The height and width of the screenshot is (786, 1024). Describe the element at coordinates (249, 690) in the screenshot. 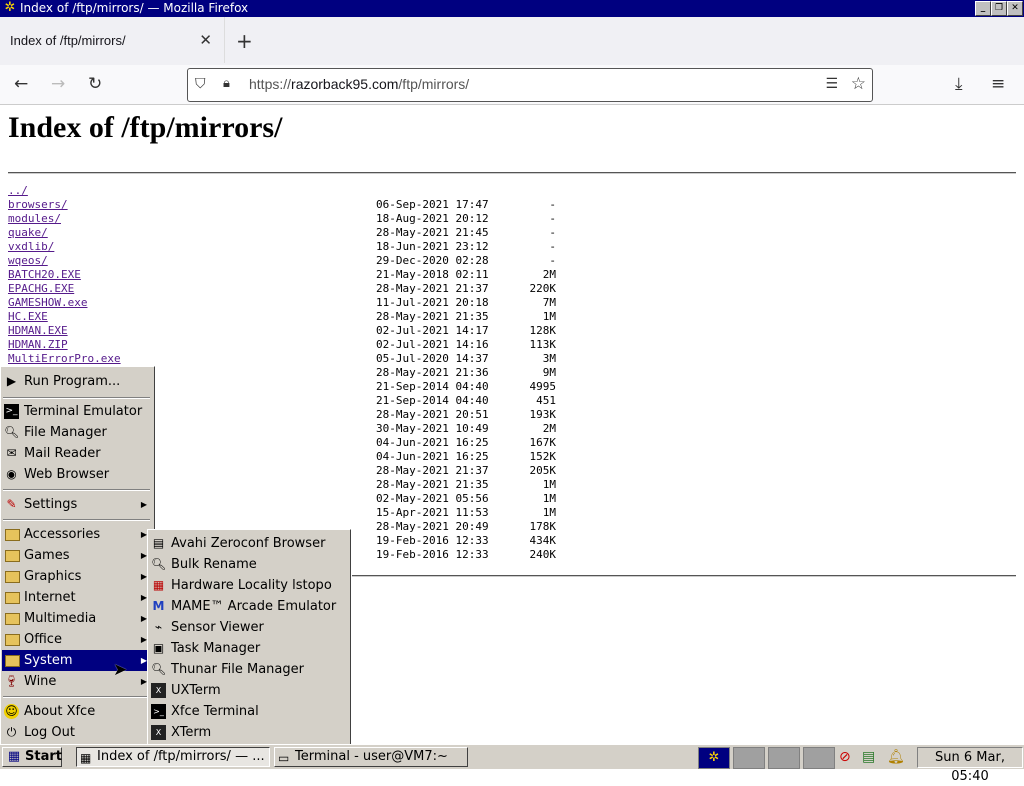

I see `submenu-item-uxterm: X UXTerm` at that location.